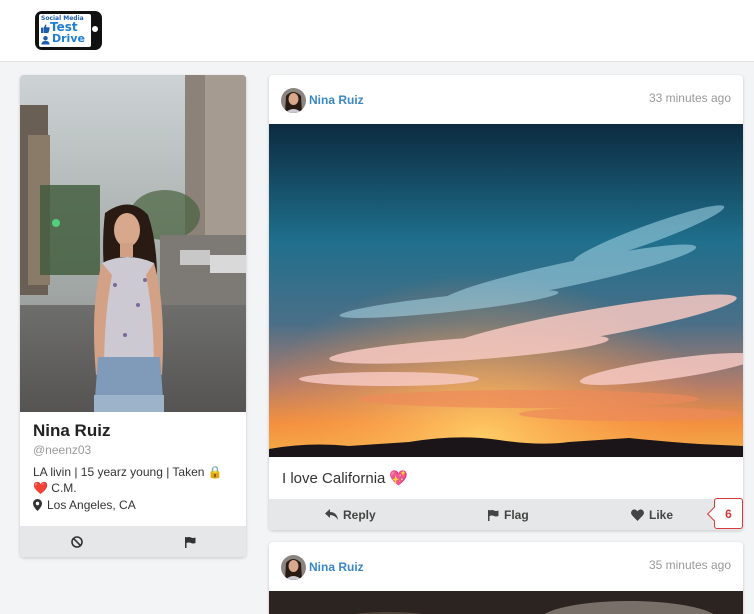 This screenshot has width=754, height=614. I want to click on reply-label: Reply, so click(359, 514).